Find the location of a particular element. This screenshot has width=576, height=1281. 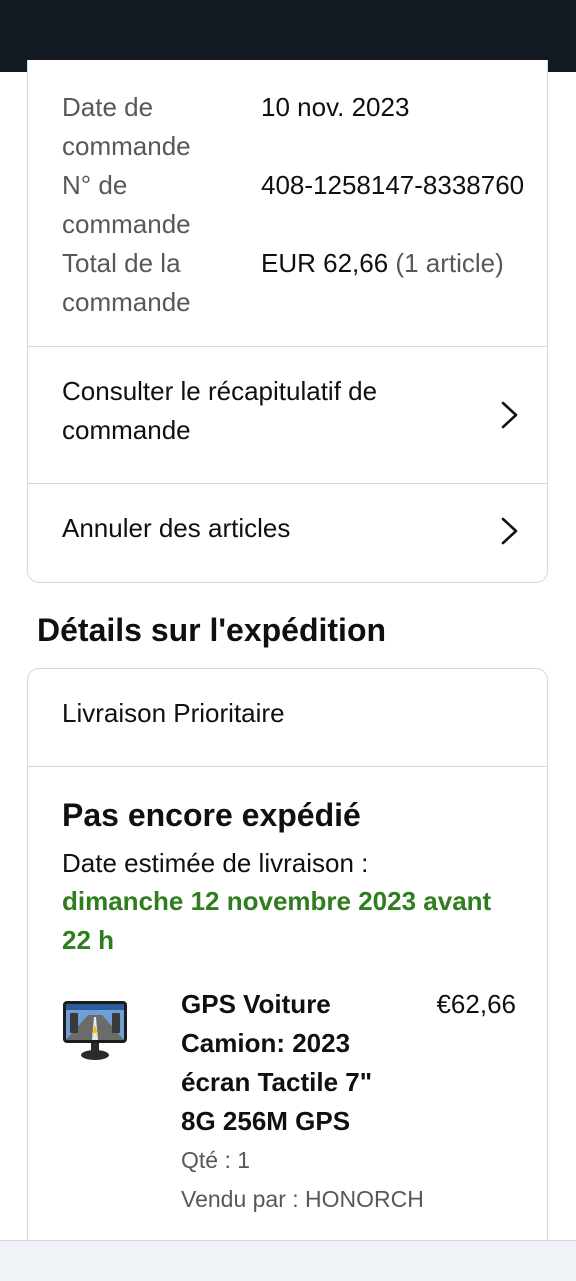

estimated-delivery-label: Date estimée de livraison : is located at coordinates (215, 863).